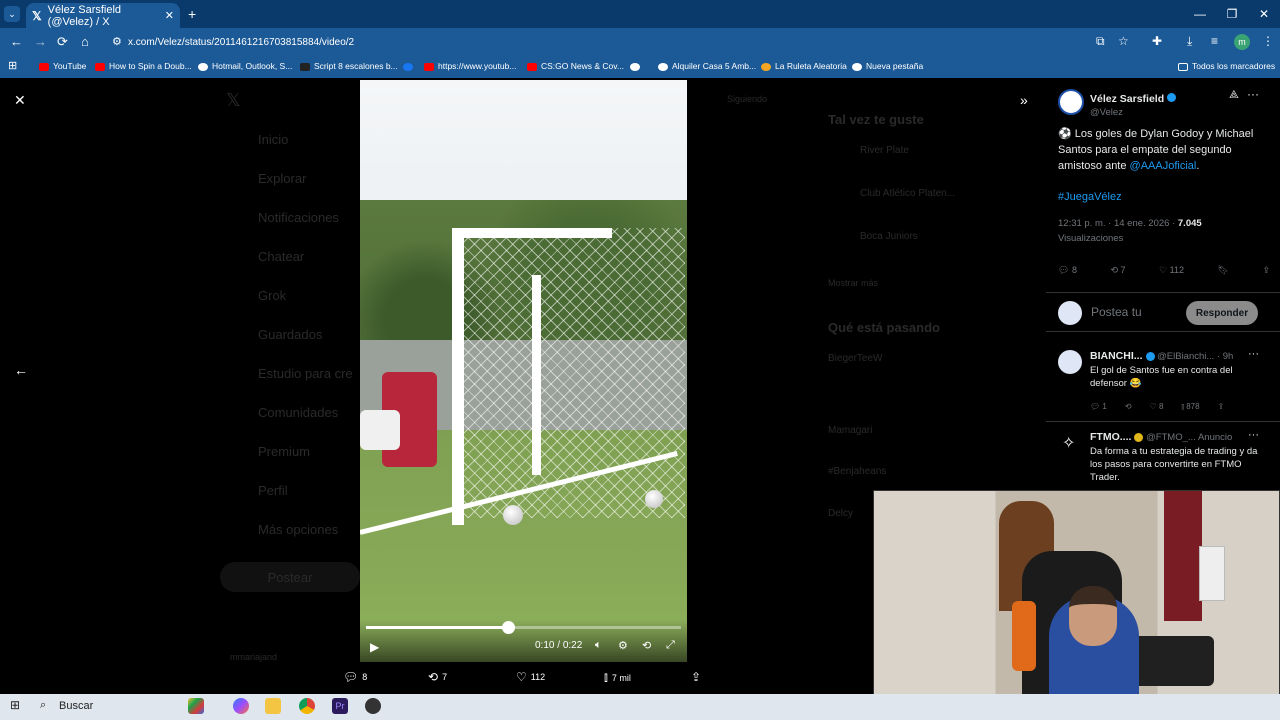 This screenshot has height=720, width=1280. What do you see at coordinates (20, 100) in the screenshot?
I see `close-icon: ✕` at bounding box center [20, 100].